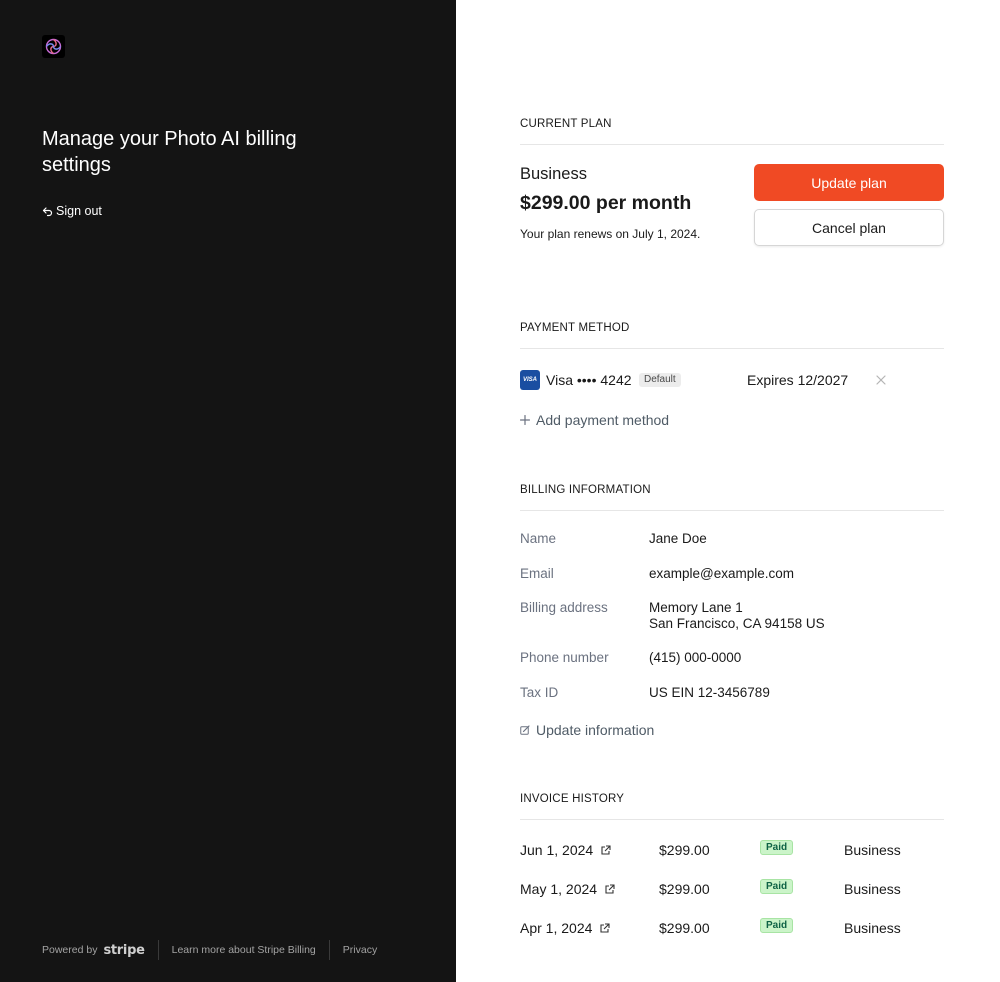 This screenshot has height=982, width=1000. What do you see at coordinates (722, 573) in the screenshot?
I see `email-value: example@example.com` at bounding box center [722, 573].